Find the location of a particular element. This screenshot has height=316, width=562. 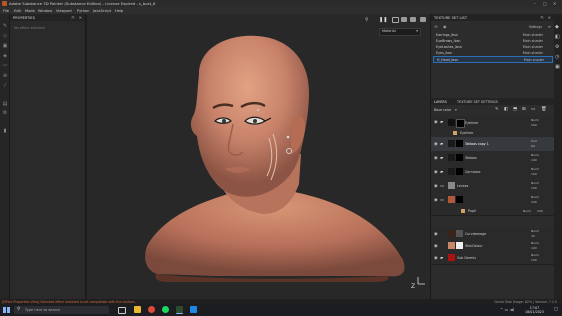

maximize-button: □ is located at coordinates (545, 3).